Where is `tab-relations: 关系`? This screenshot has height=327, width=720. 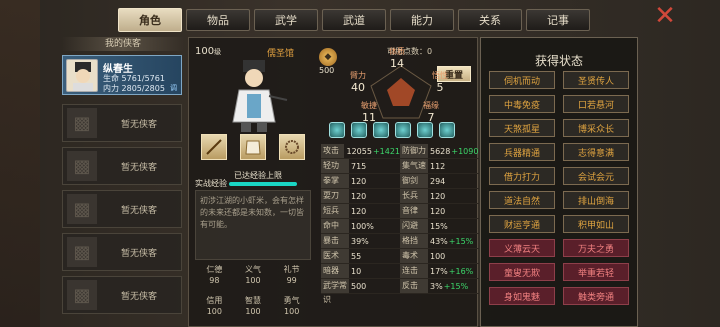 tab-relations: 关系 is located at coordinates (490, 20).